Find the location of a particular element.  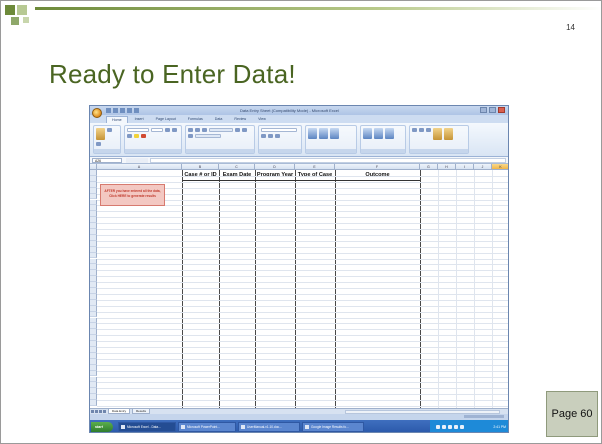

tab-view: View is located at coordinates (262, 119).